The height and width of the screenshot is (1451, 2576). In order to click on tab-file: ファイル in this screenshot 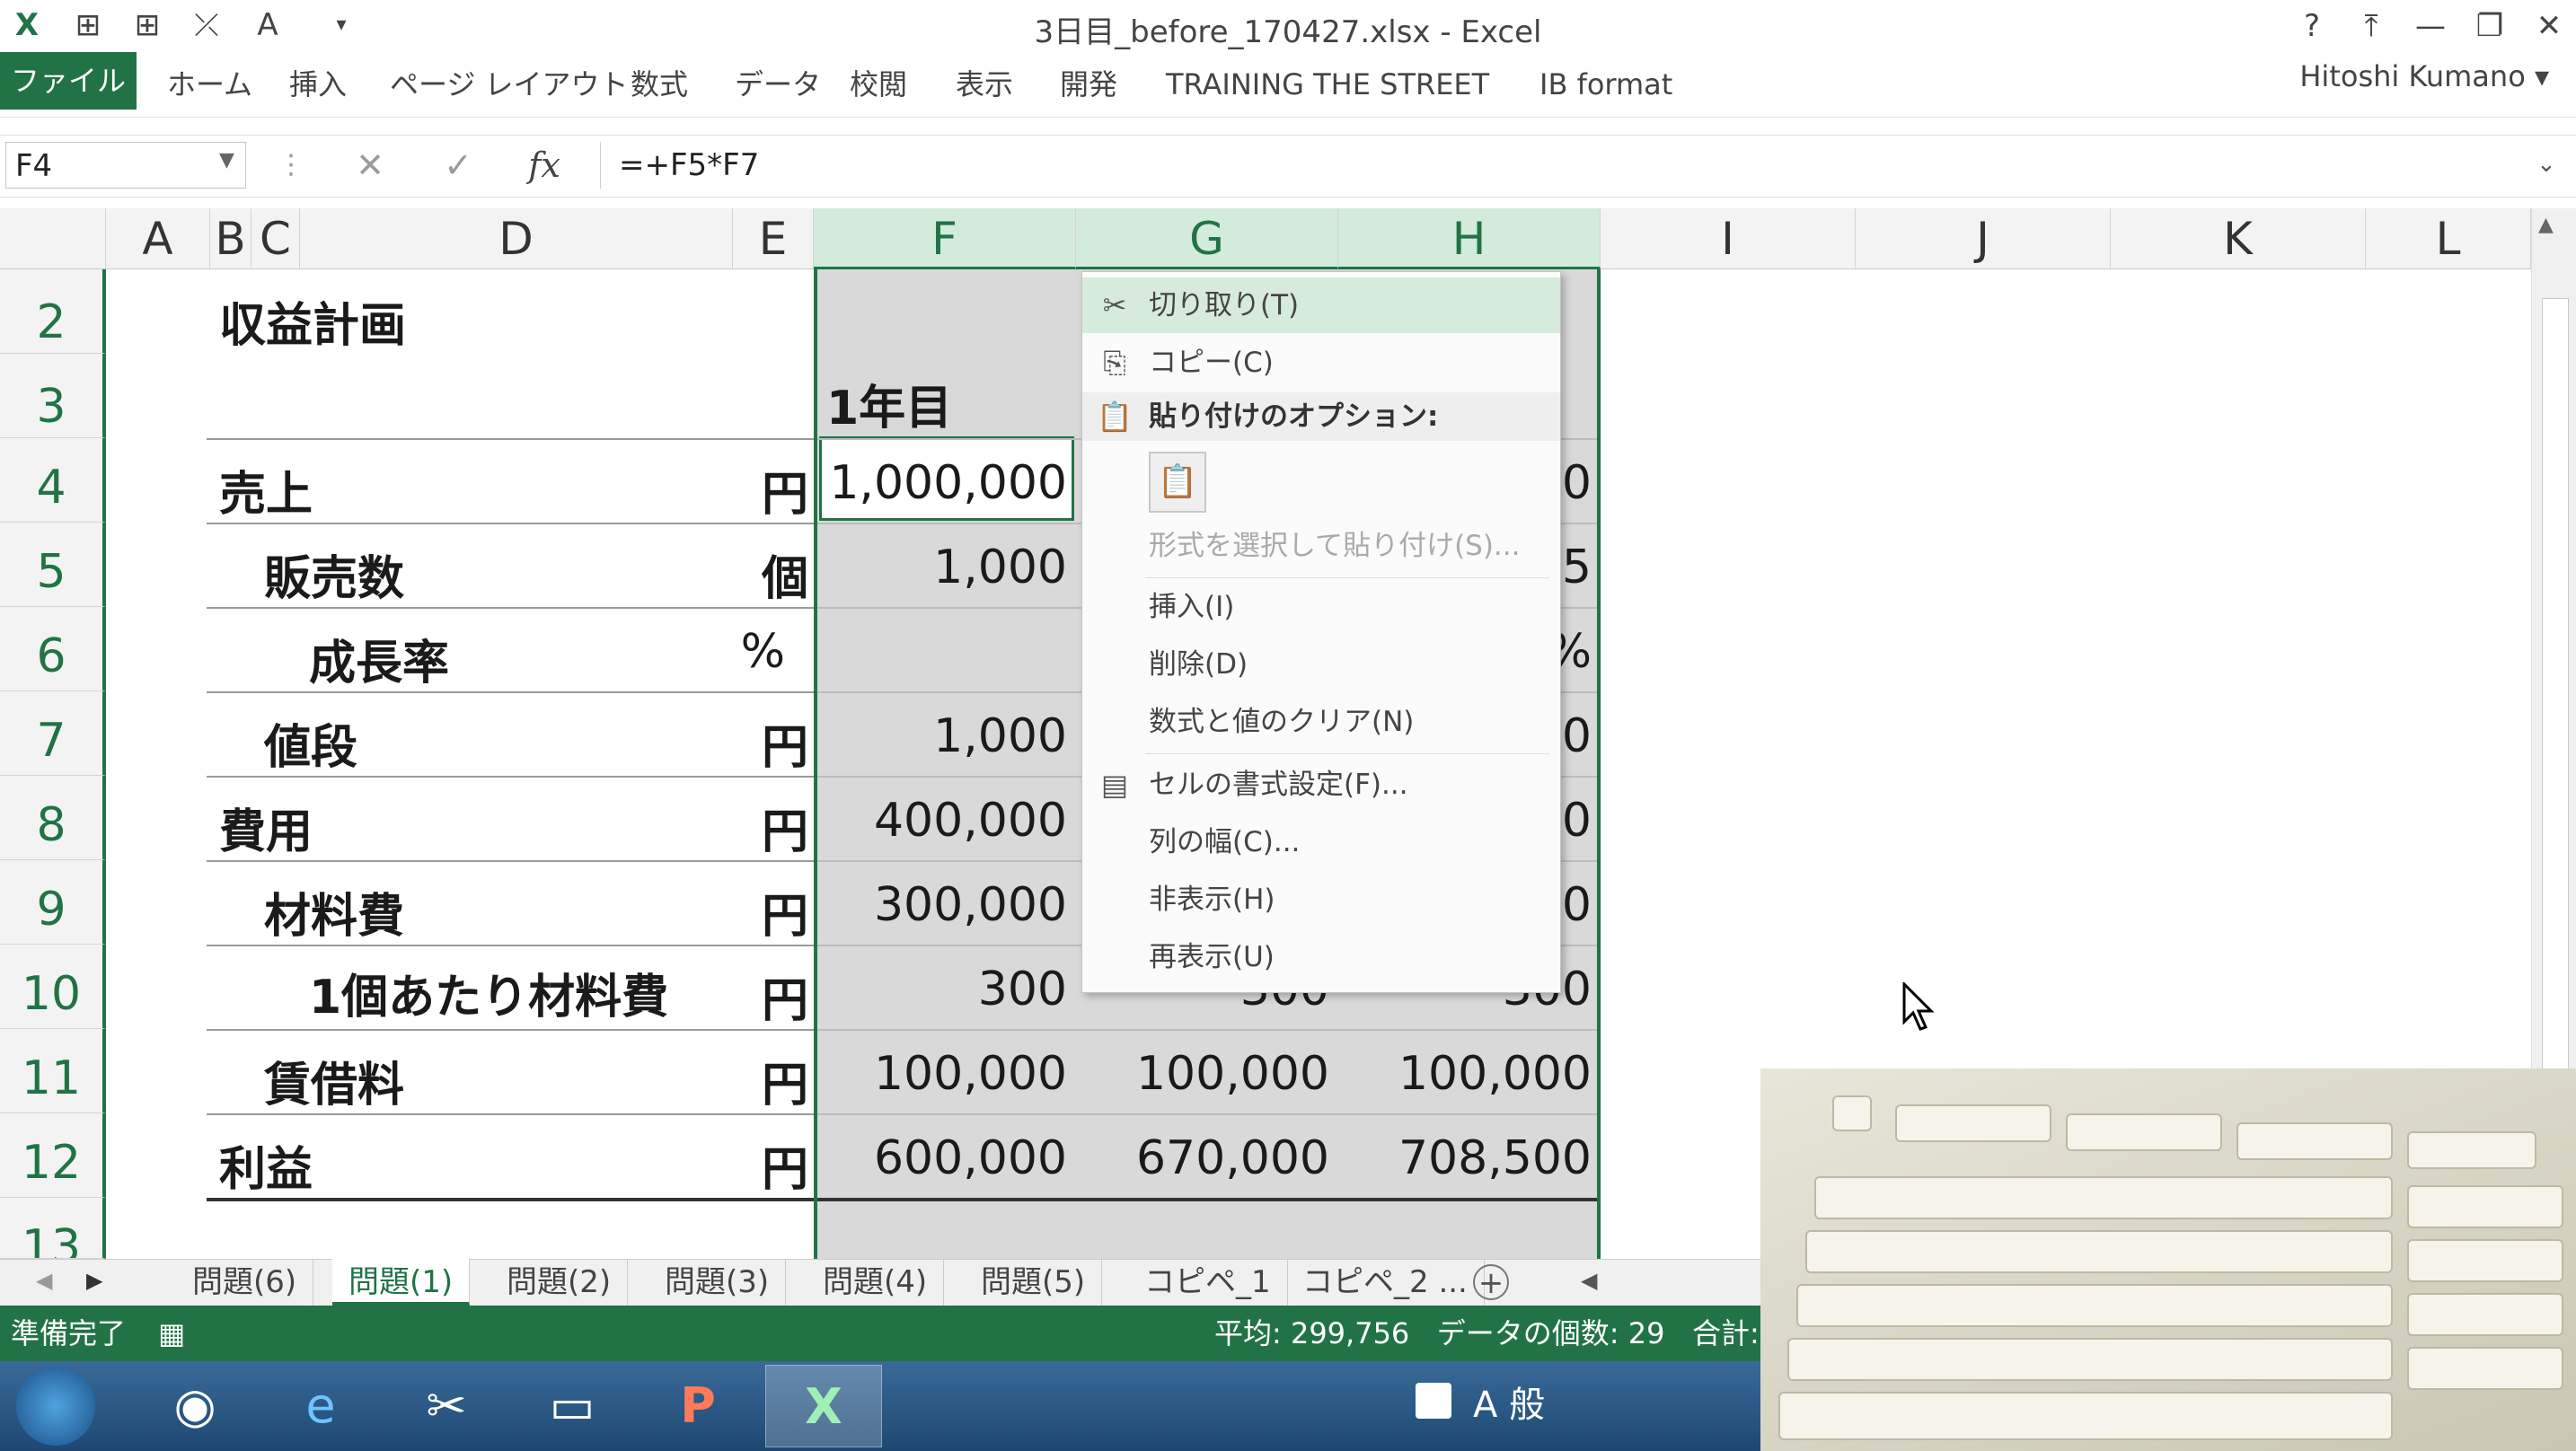, I will do `click(68, 81)`.